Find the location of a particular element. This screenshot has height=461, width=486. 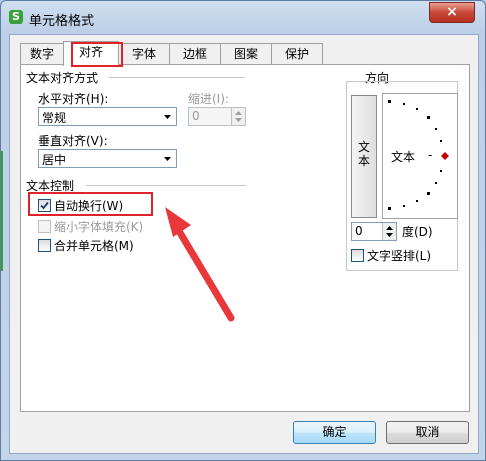

degree-label: 度(D) is located at coordinates (417, 232).